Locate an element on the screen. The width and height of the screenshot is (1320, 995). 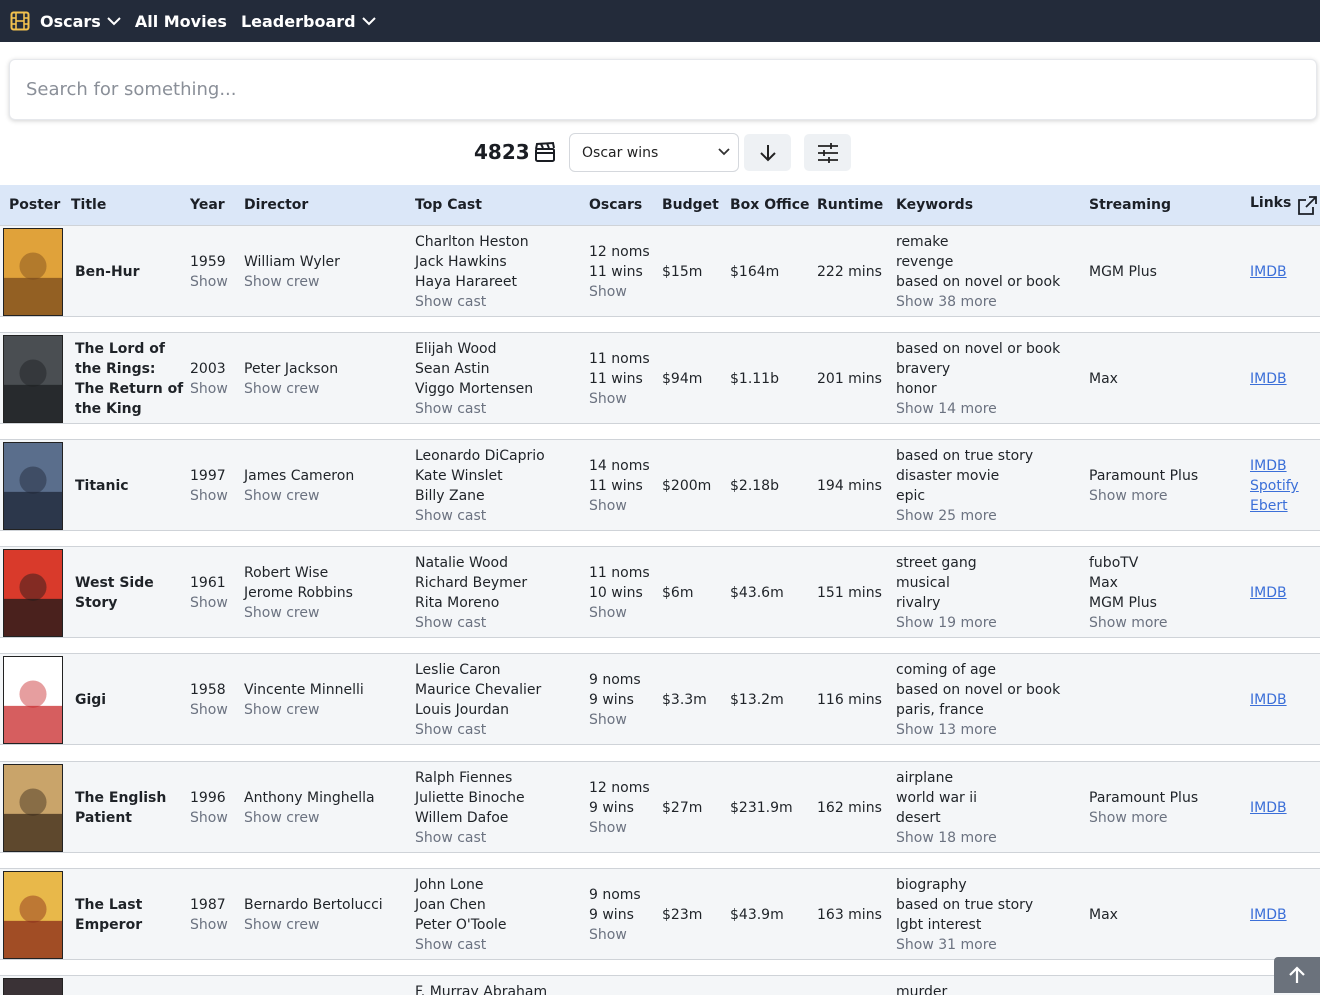
nav-leaderboard-menu: Leaderboard is located at coordinates (308, 21).